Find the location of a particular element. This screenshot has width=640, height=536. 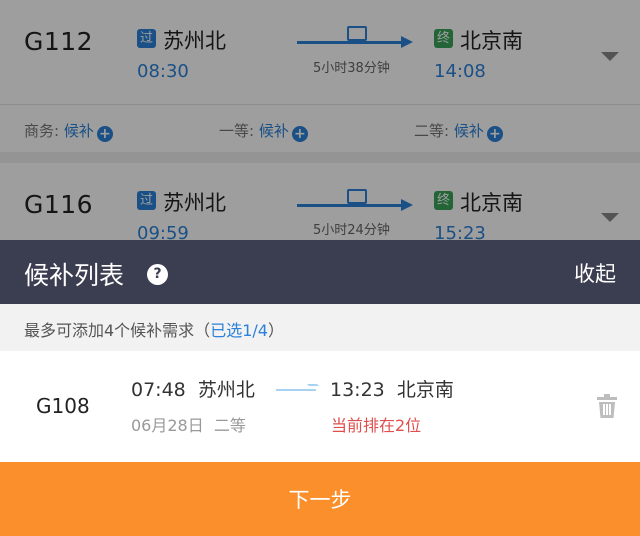

item-date: 06月28日 二等 is located at coordinates (188, 425).